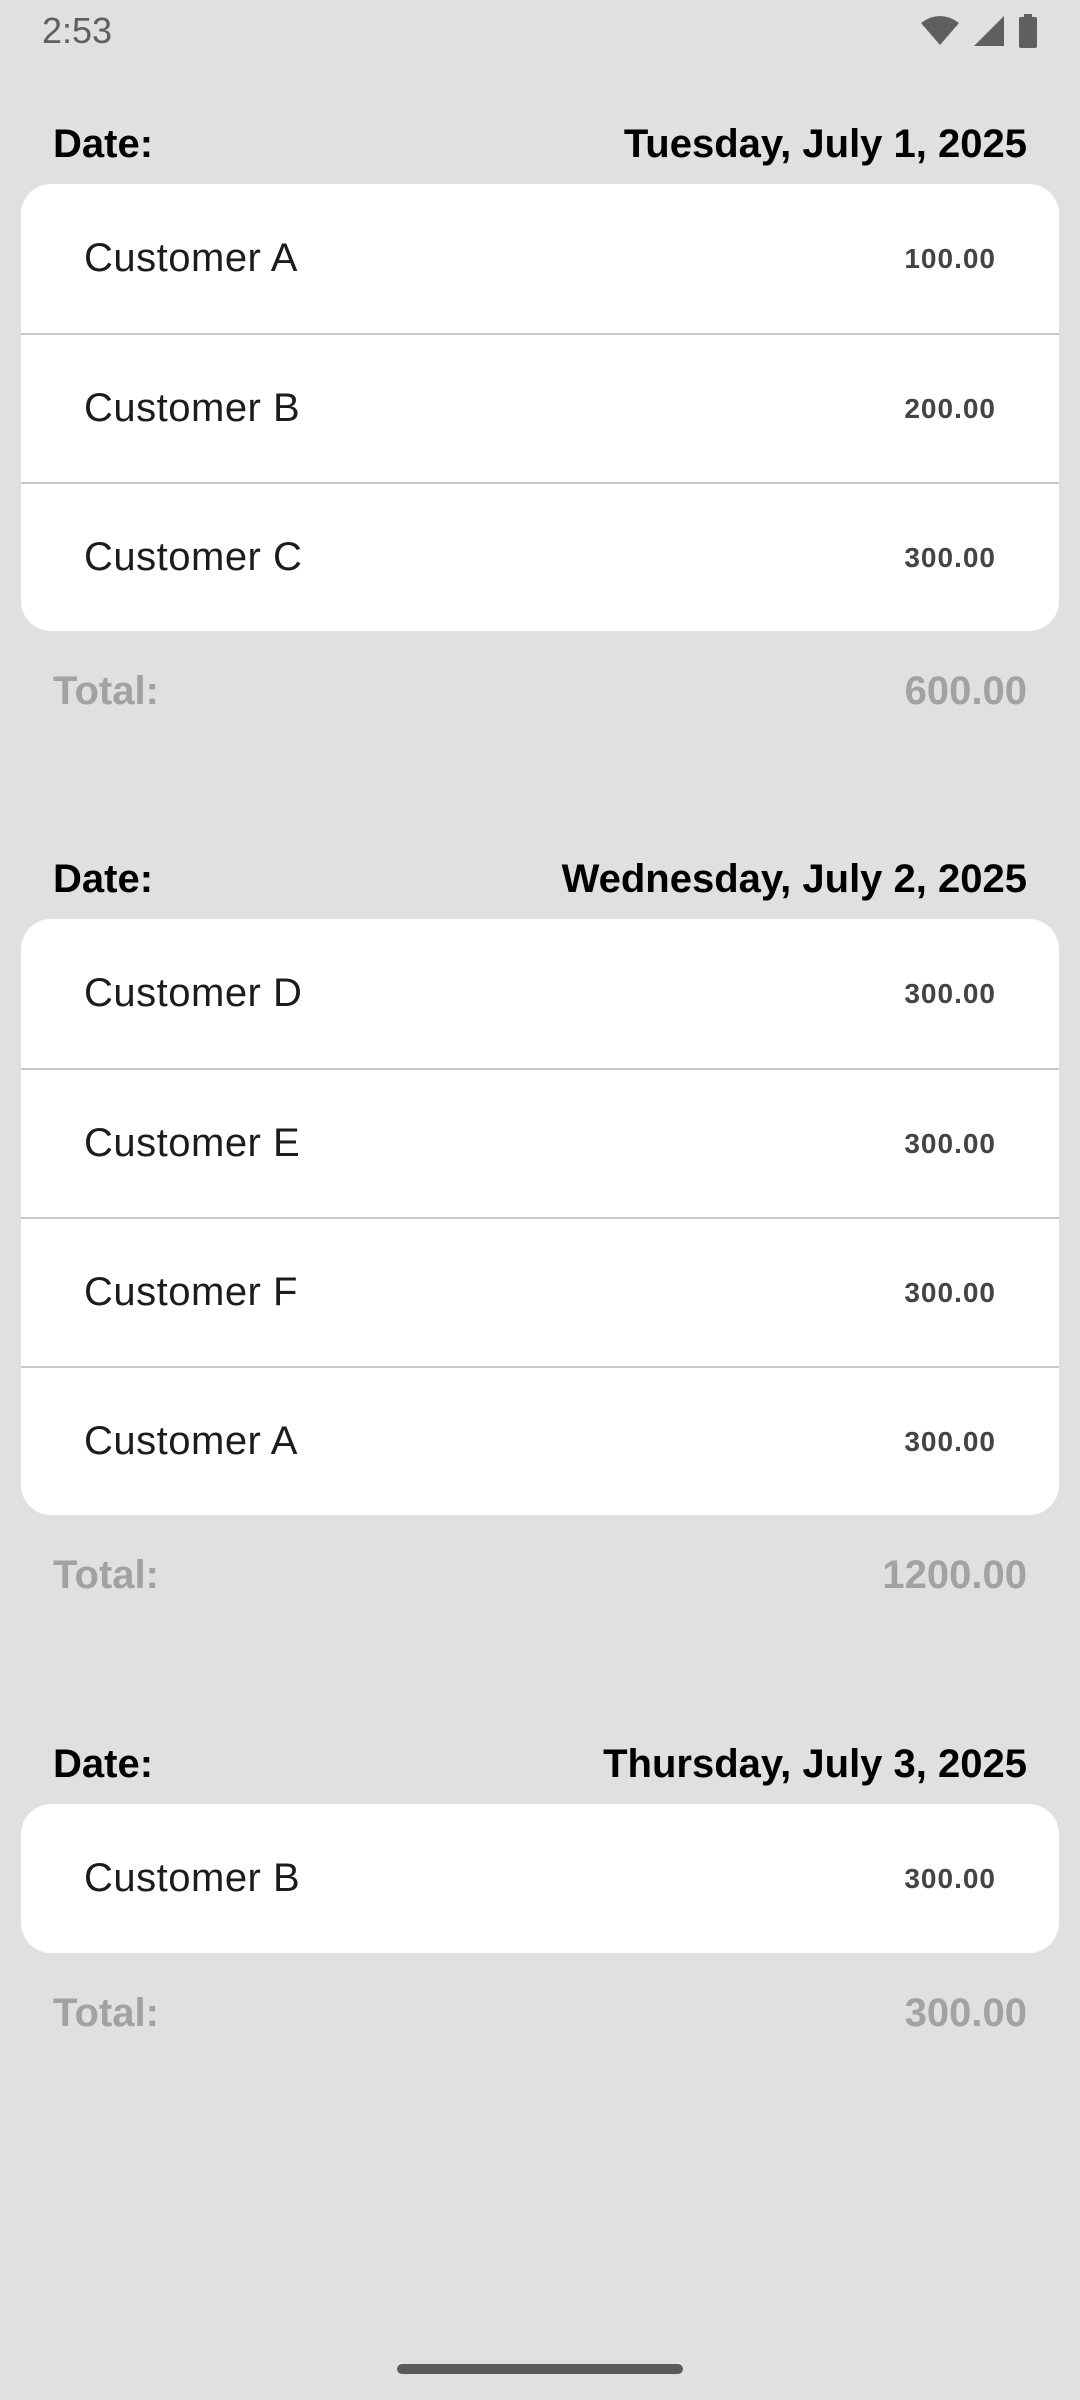 This screenshot has width=1080, height=2400. What do you see at coordinates (540, 1575) in the screenshot?
I see `total-row: Total: 1200.00` at bounding box center [540, 1575].